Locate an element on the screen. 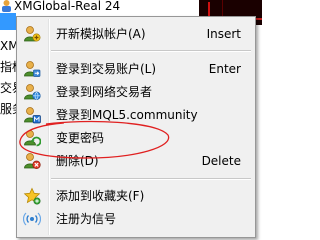 The height and width of the screenshot is (240, 320). selected-row-highlight is located at coordinates (8, 21).